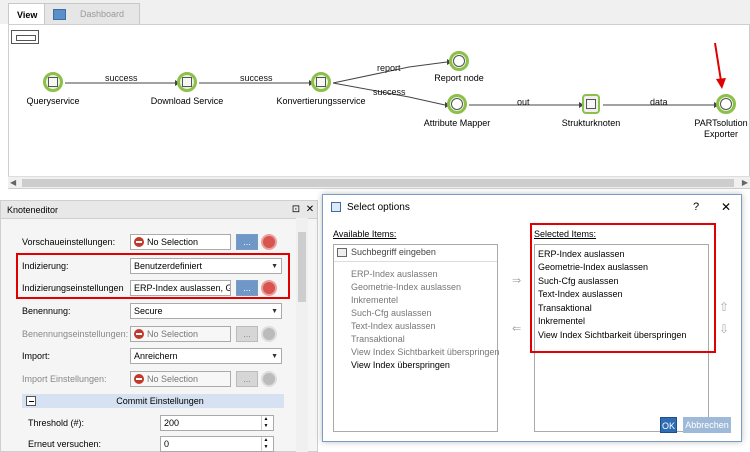  I want to click on divider, so click(415, 261).